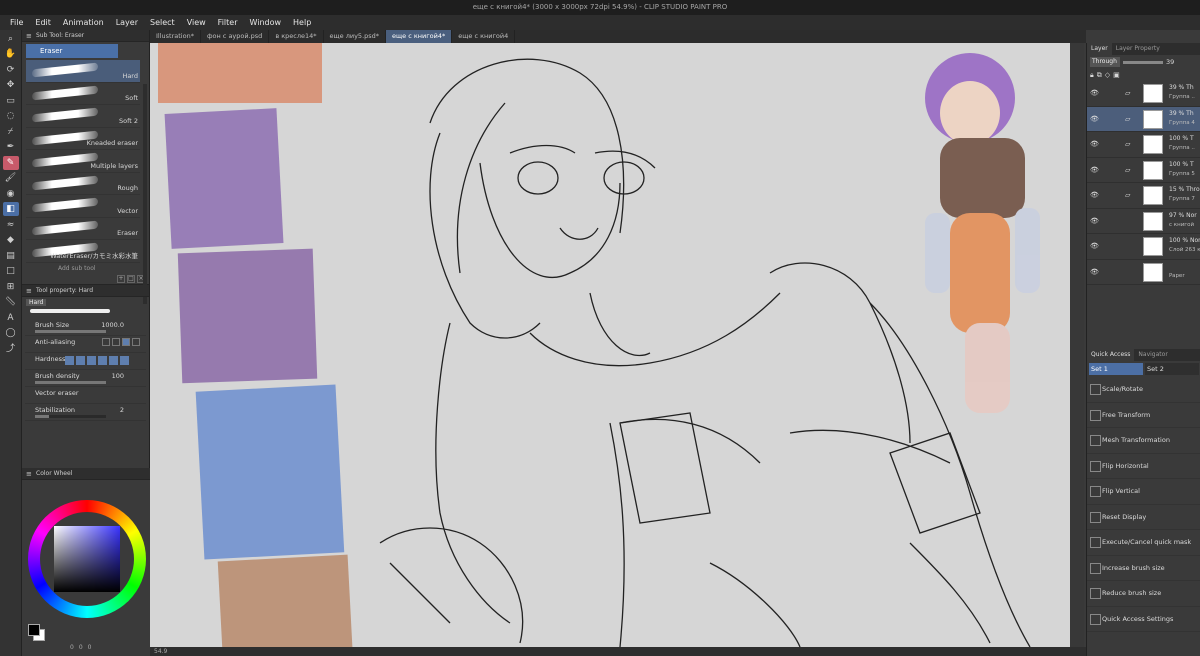  I want to click on brush-item: Kneaded eraser, so click(83, 139).